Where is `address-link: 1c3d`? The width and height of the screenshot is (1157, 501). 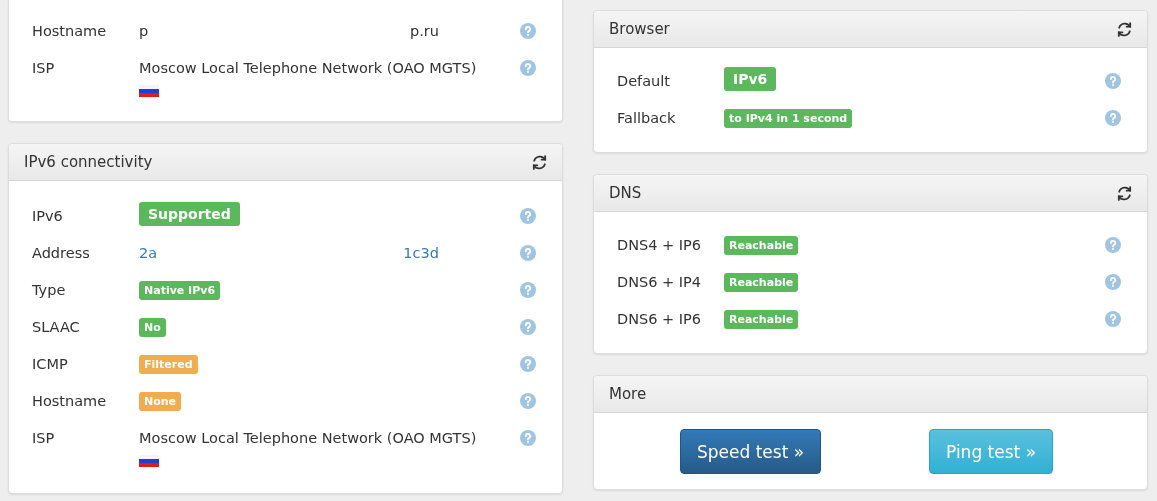
address-link: 1c3d is located at coordinates (421, 253).